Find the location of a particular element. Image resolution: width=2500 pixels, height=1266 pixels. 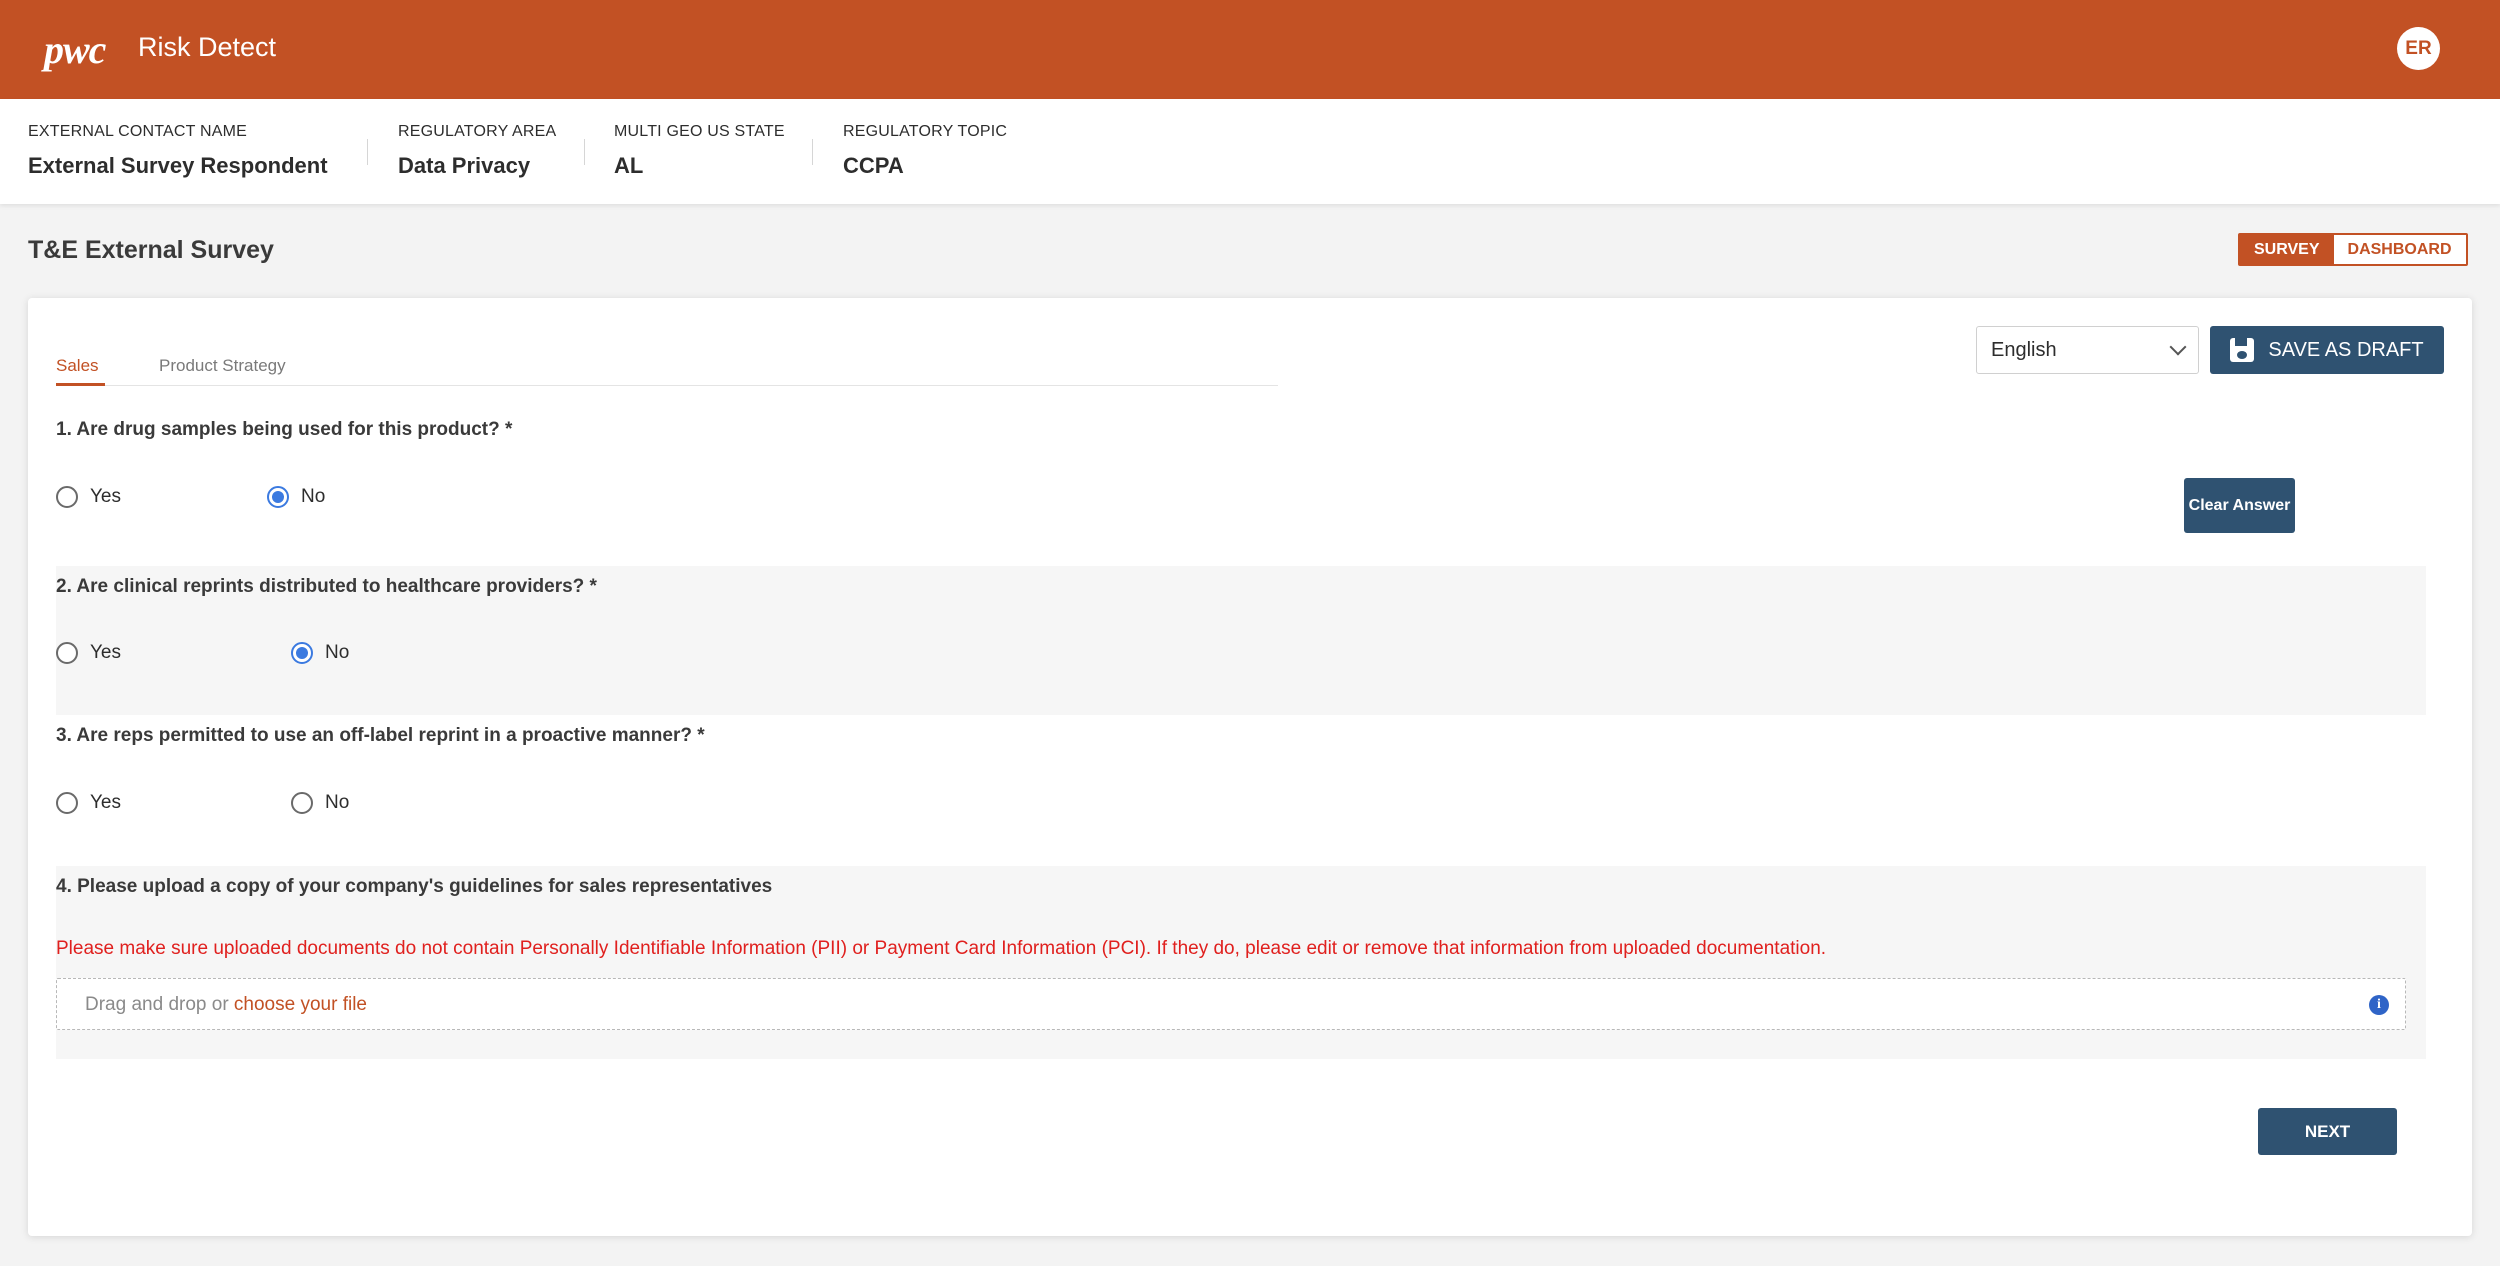

language-select: English is located at coordinates (2087, 350).